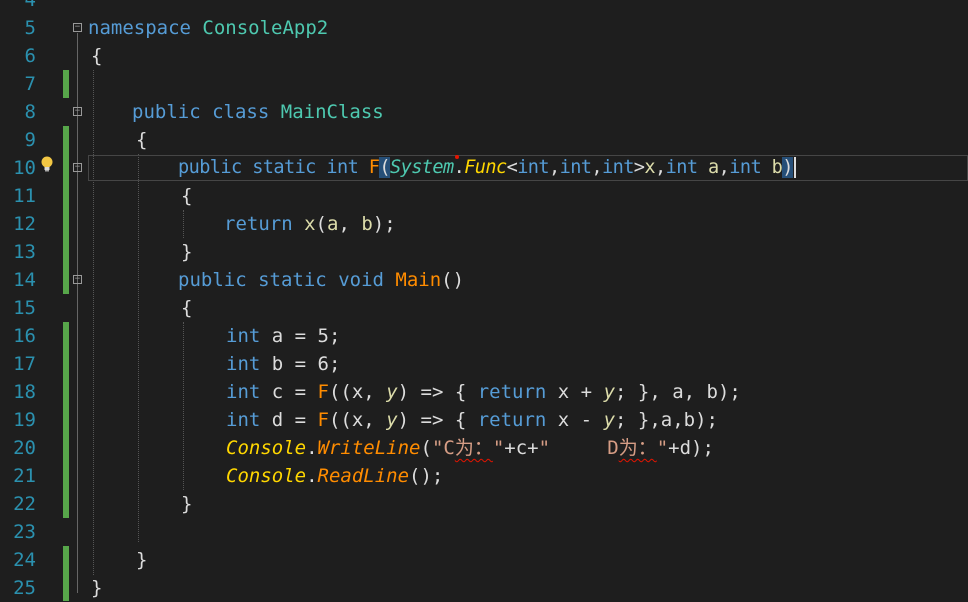 The height and width of the screenshot is (602, 968). I want to click on code-line-17: int b = 6;, so click(283, 364).